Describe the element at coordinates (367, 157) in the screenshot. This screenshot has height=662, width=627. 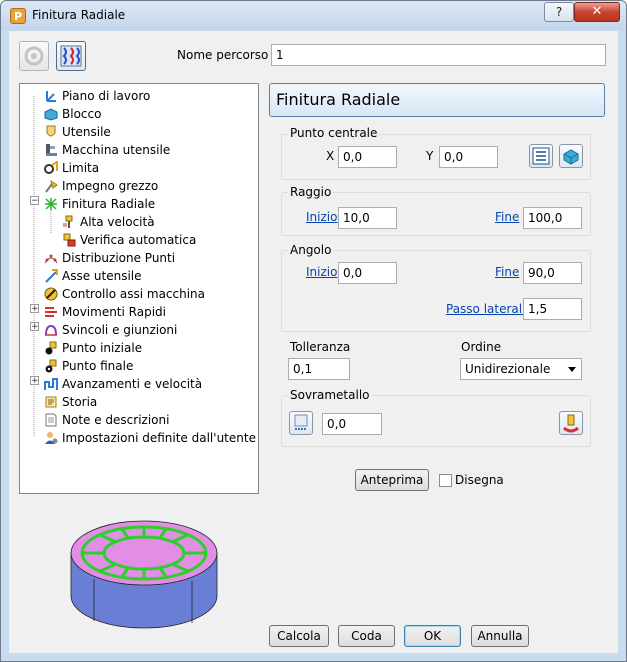
I see `centro-x-input: 0,0` at that location.